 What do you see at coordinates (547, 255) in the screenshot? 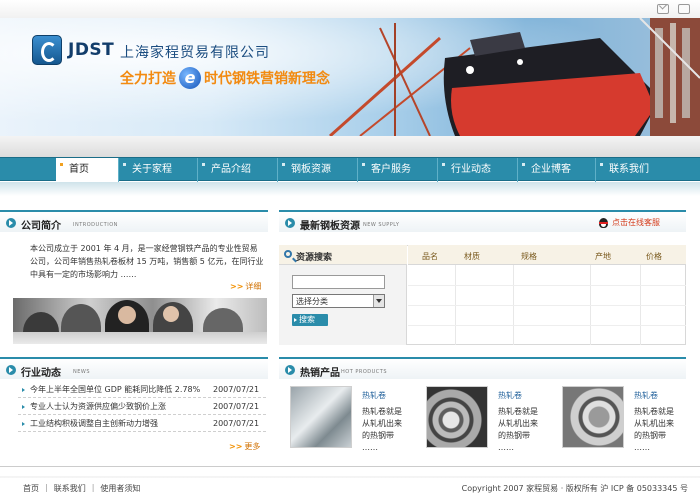
I see `resource-table-header: 品名 材质 规格 产地 价格` at bounding box center [547, 255].